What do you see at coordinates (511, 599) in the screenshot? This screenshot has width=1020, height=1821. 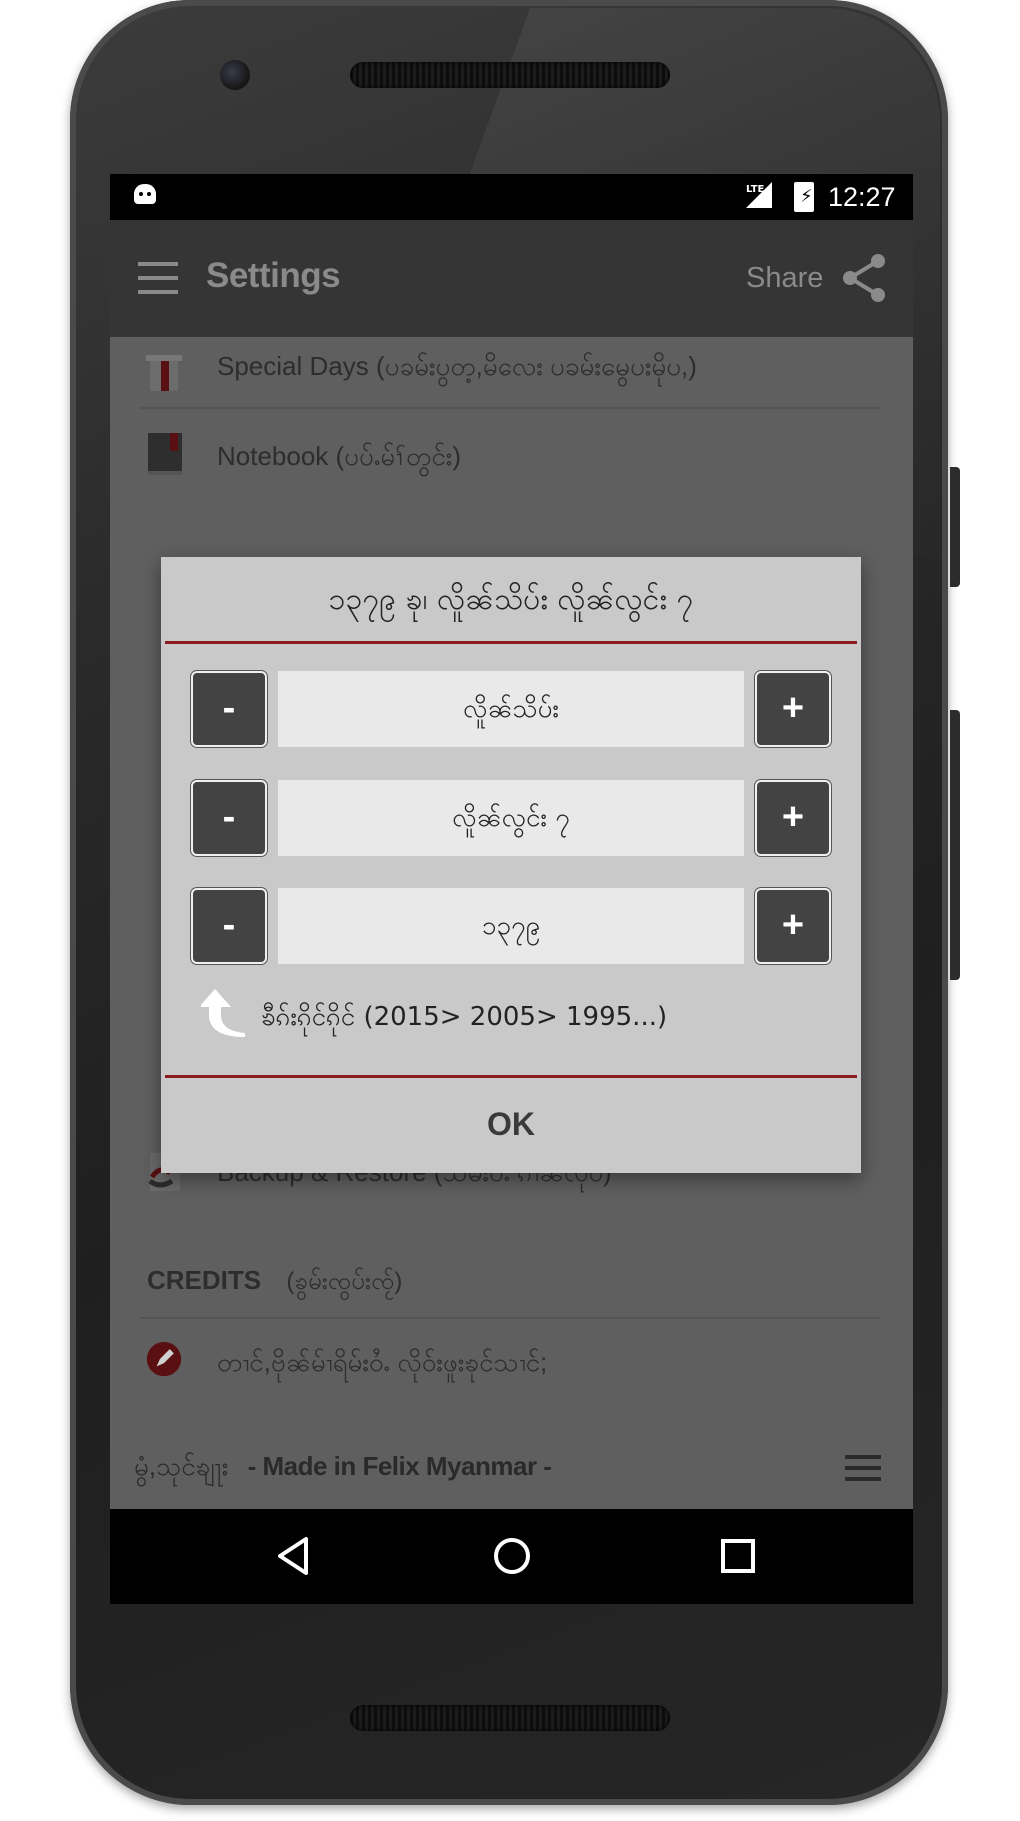 I see `dialog-title: ၁၃၇၉ ၶု၊ လိူၼ်သိပ်း လိူၼ်လွင်း ၇` at bounding box center [511, 599].